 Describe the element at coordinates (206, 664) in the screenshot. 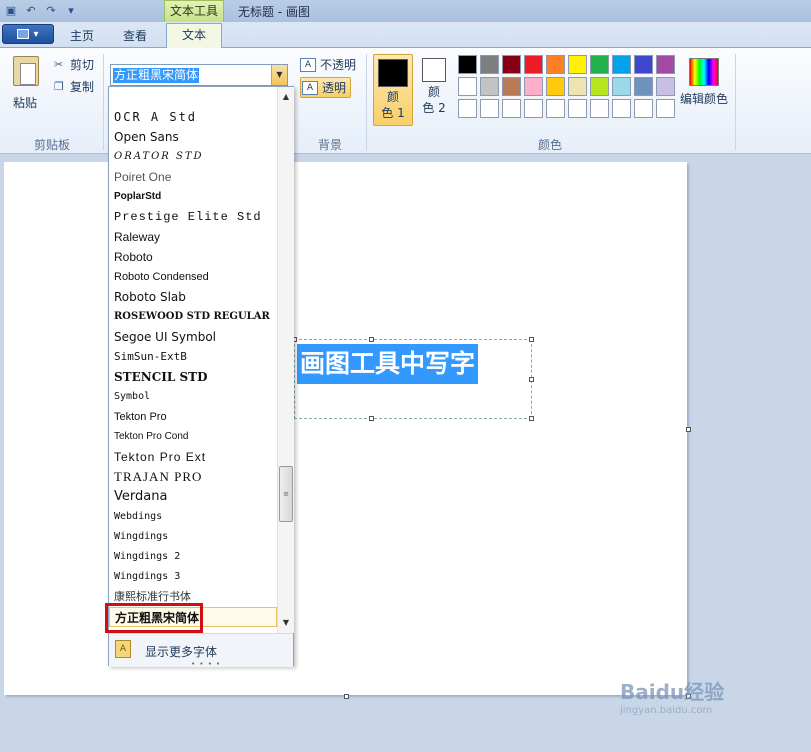

I see `resize-grip-icon: • • • •` at that location.